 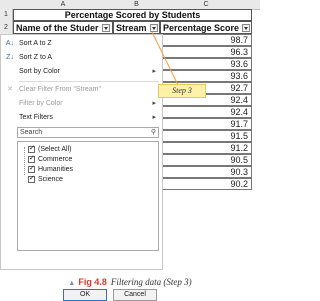 I want to click on callout-leader-line, so click(x=165, y=58).